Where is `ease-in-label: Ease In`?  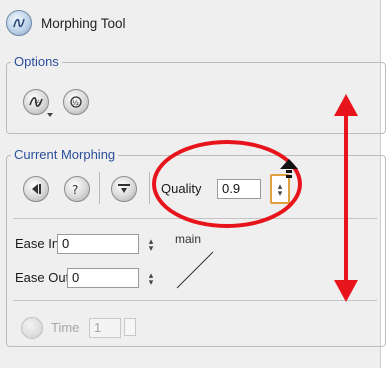
ease-in-label: Ease In is located at coordinates (37, 243).